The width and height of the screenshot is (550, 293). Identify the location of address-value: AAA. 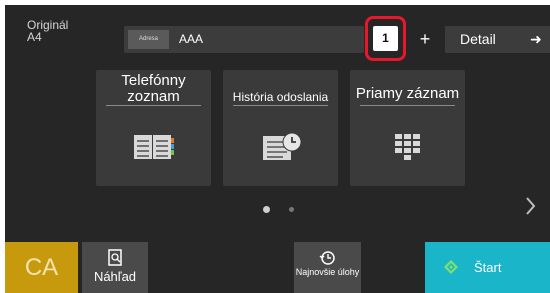
(191, 39).